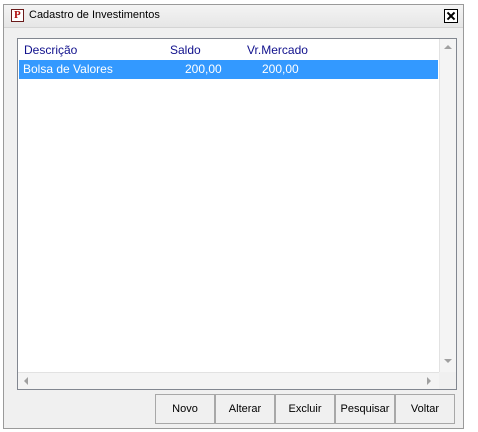 The width and height of the screenshot is (478, 432). Describe the element at coordinates (185, 409) in the screenshot. I see `novo-button: Novo` at that location.